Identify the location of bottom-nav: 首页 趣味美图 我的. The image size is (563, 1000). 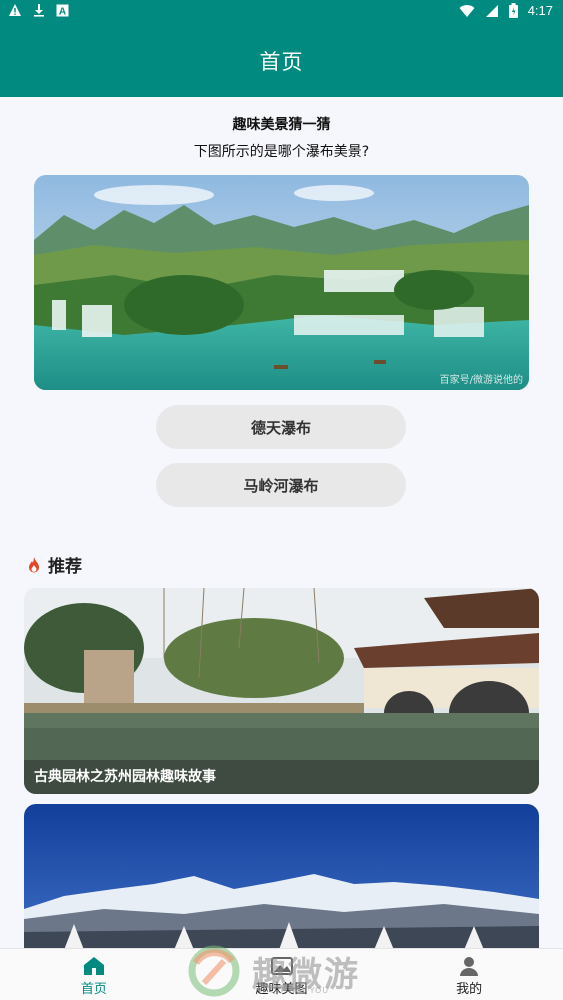
(281, 974).